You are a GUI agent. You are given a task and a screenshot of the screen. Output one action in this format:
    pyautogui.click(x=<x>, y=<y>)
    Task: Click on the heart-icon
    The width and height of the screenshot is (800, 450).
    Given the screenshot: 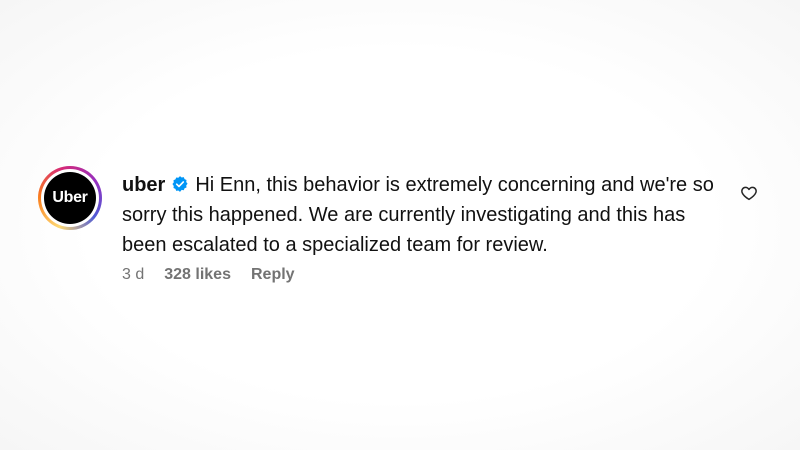 What is the action you would take?
    pyautogui.click(x=749, y=193)
    